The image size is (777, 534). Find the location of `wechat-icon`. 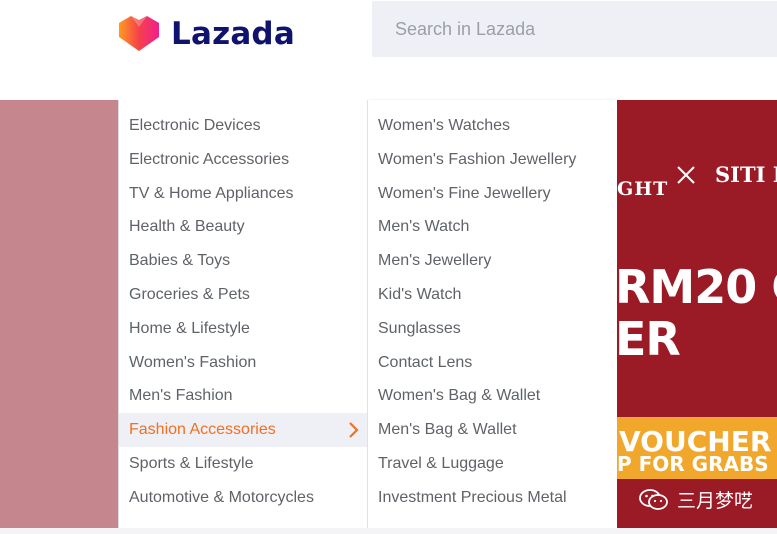

wechat-icon is located at coordinates (653, 499).